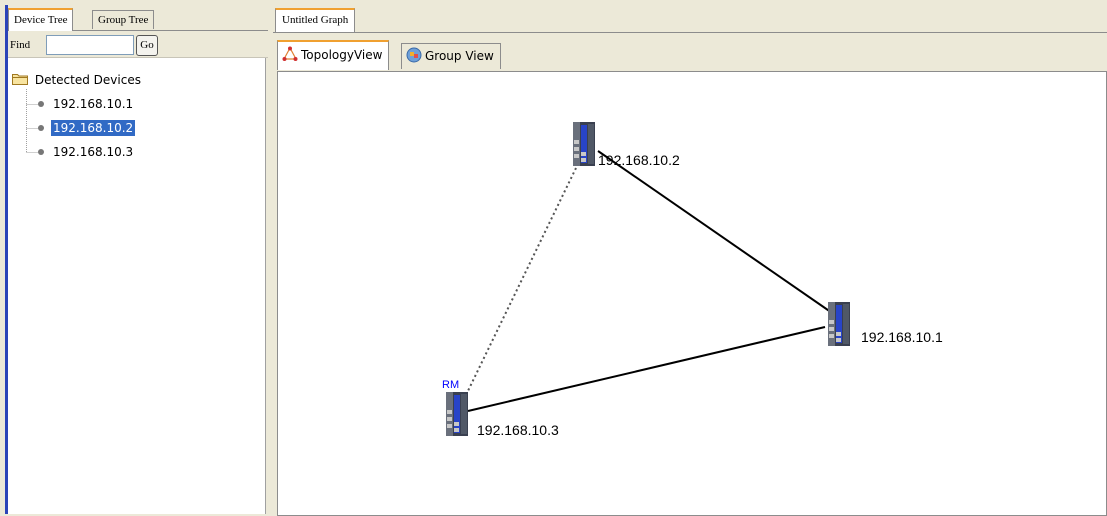 The width and height of the screenshot is (1107, 516). Describe the element at coordinates (414, 59) in the screenshot. I see `group-view-icon` at that location.